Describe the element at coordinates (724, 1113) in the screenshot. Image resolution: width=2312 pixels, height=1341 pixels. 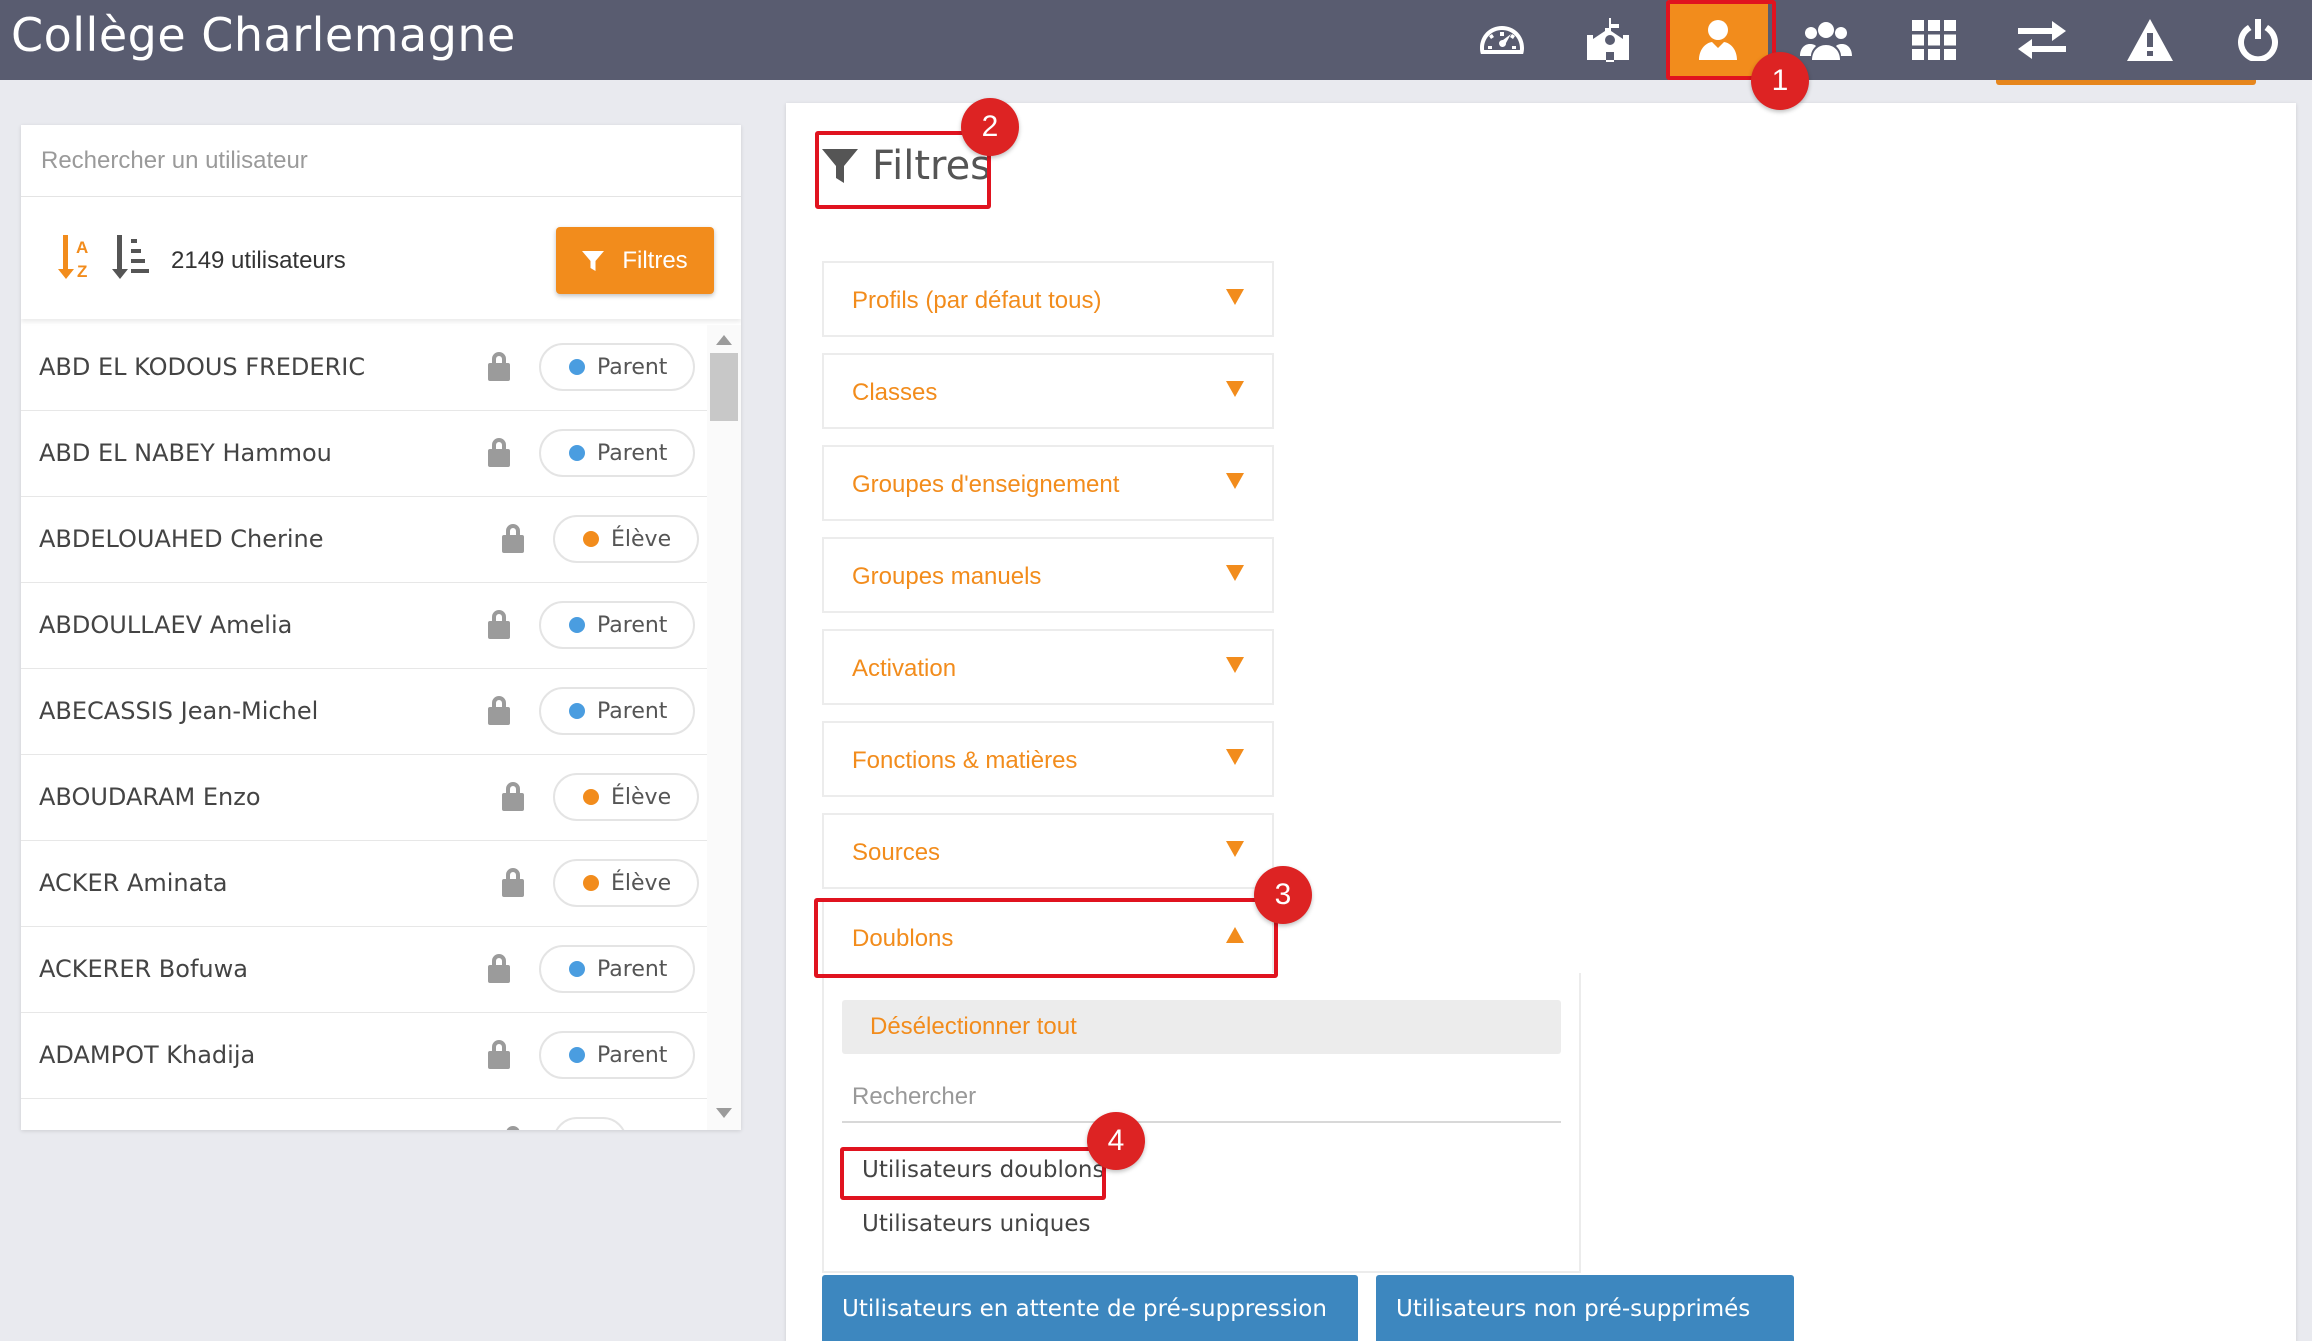
I see `scroll-down-arrow` at that location.